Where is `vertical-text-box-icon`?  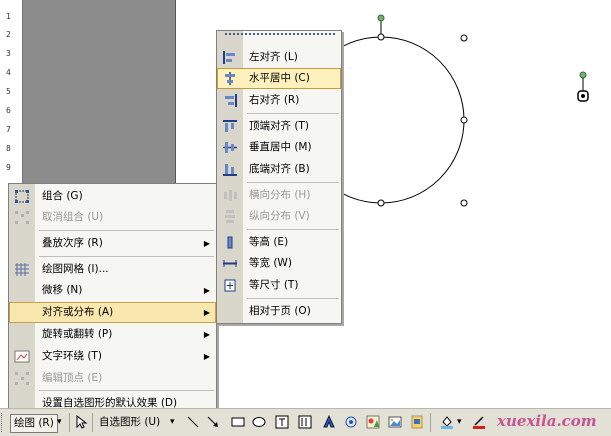 vertical-text-box-icon is located at coordinates (305, 422).